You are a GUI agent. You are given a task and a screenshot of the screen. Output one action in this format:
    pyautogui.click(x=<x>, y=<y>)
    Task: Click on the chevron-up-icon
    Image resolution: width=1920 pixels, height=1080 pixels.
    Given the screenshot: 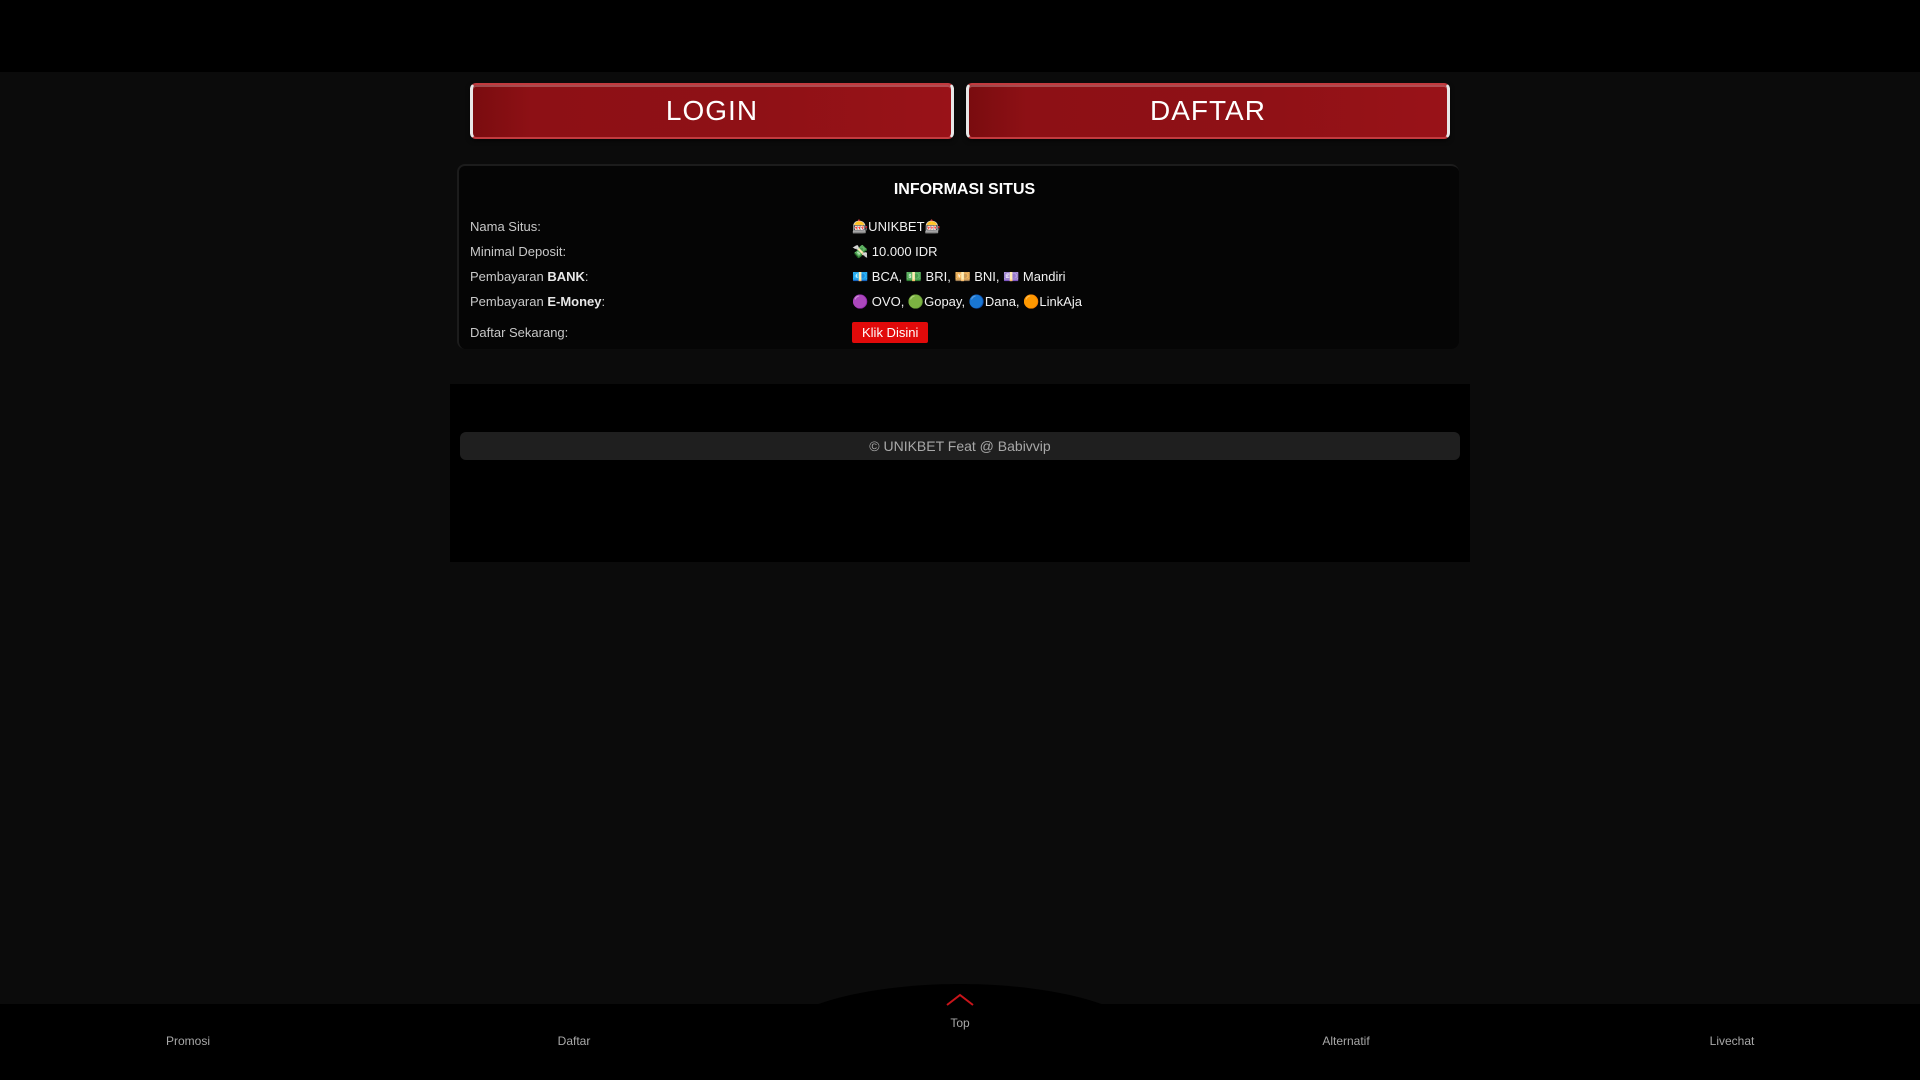 What is the action you would take?
    pyautogui.click(x=960, y=999)
    